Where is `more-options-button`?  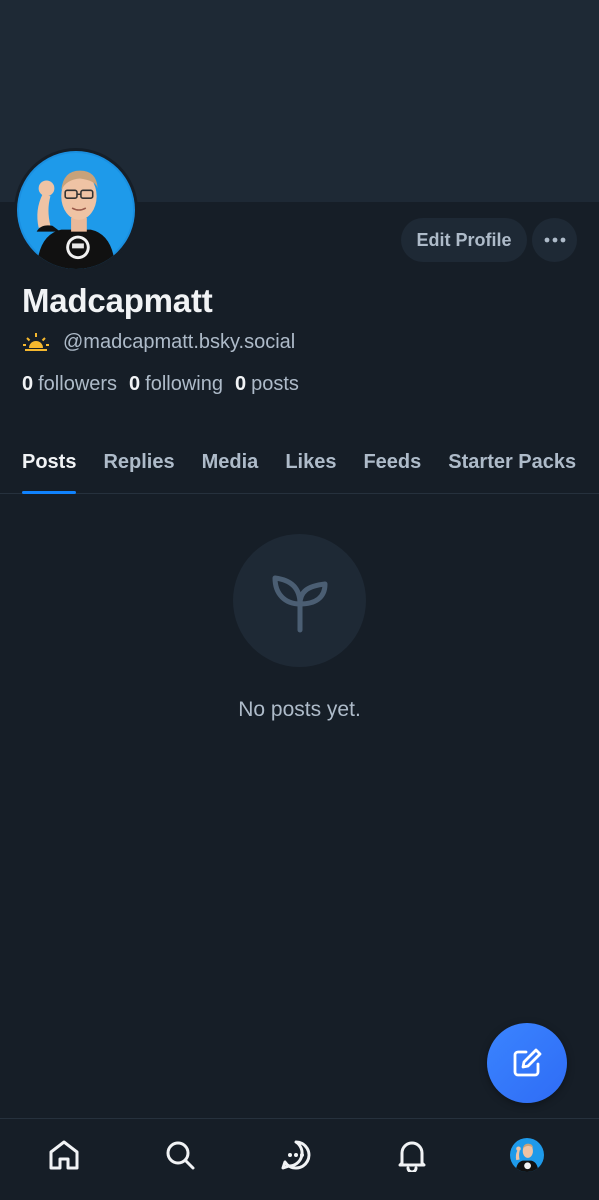
more-options-button is located at coordinates (554, 240).